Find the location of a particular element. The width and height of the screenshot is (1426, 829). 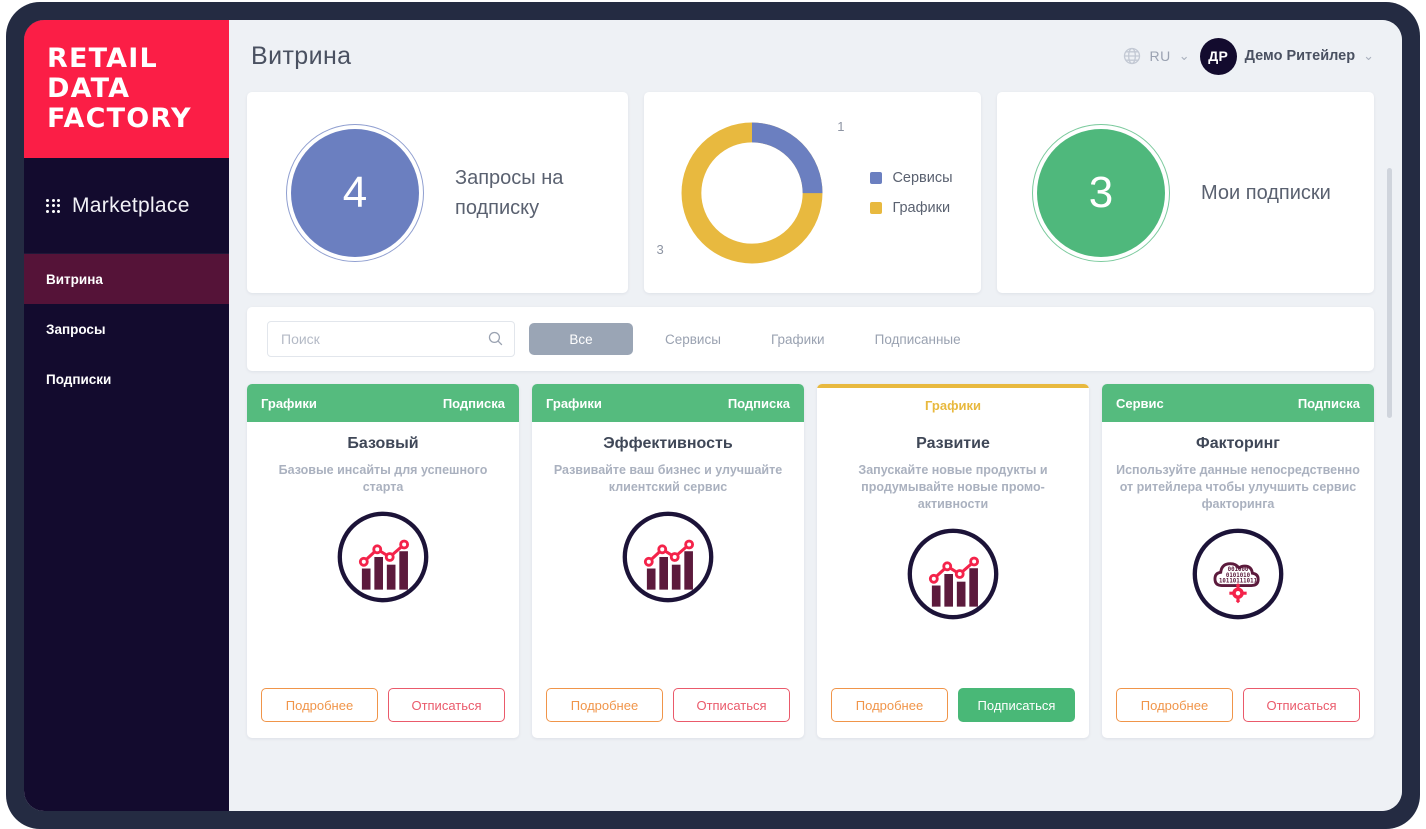

marketplace-header: Marketplace is located at coordinates (126, 206).